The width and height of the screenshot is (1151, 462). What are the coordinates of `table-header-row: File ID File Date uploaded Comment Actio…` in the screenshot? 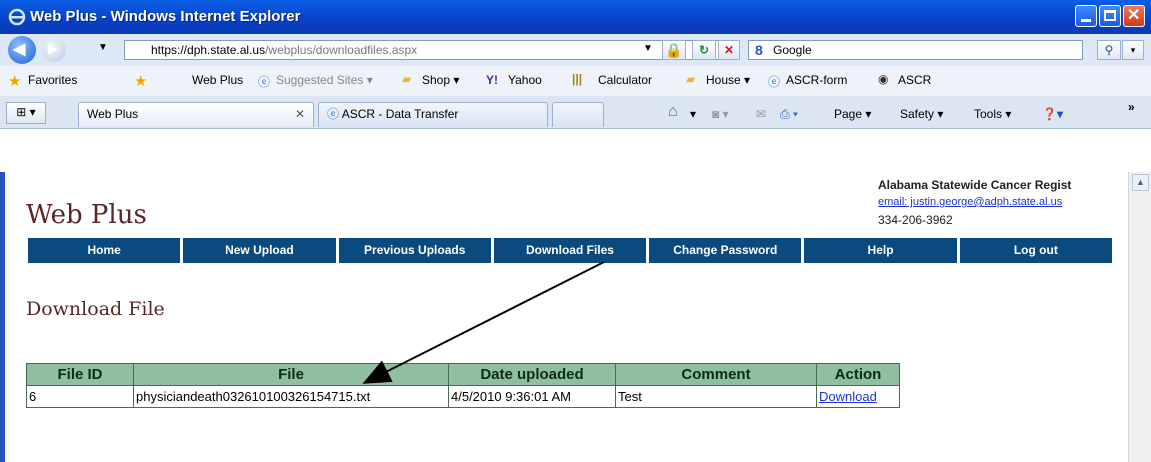 It's located at (463, 374).